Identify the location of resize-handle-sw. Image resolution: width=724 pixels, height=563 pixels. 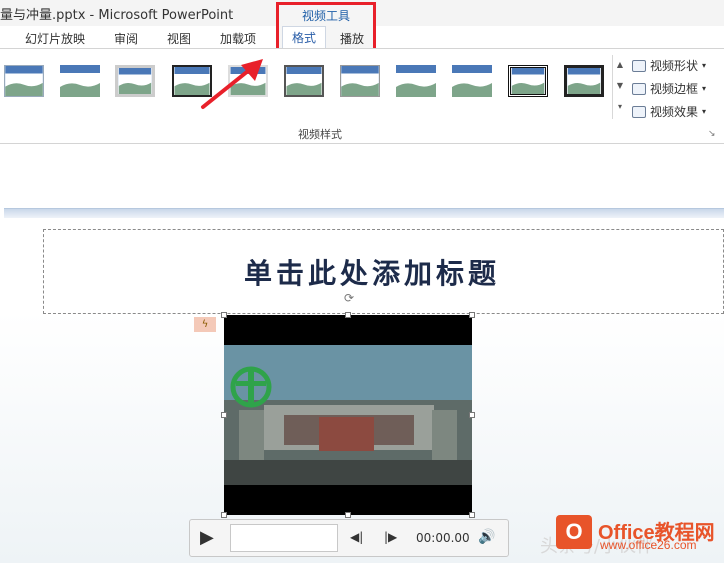
(224, 515).